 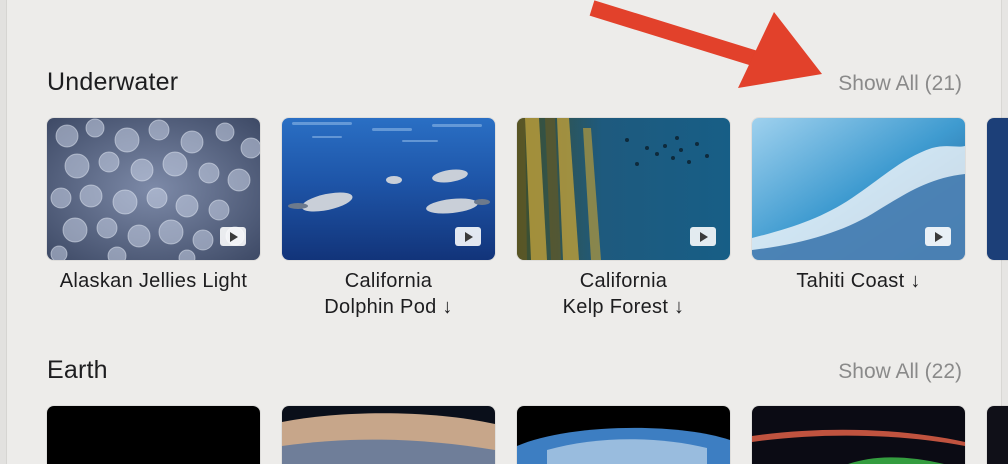 I want to click on thumbnail-earth-partial-next, so click(x=997, y=435).